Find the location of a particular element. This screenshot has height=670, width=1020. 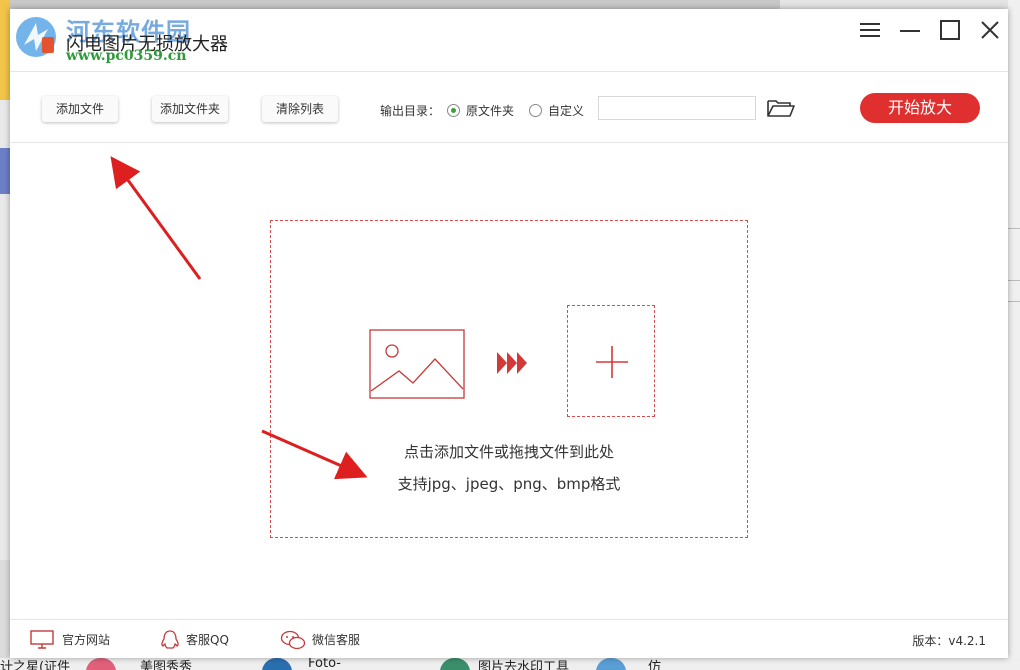

annotation-arrow-add-file is located at coordinates (156, 218).